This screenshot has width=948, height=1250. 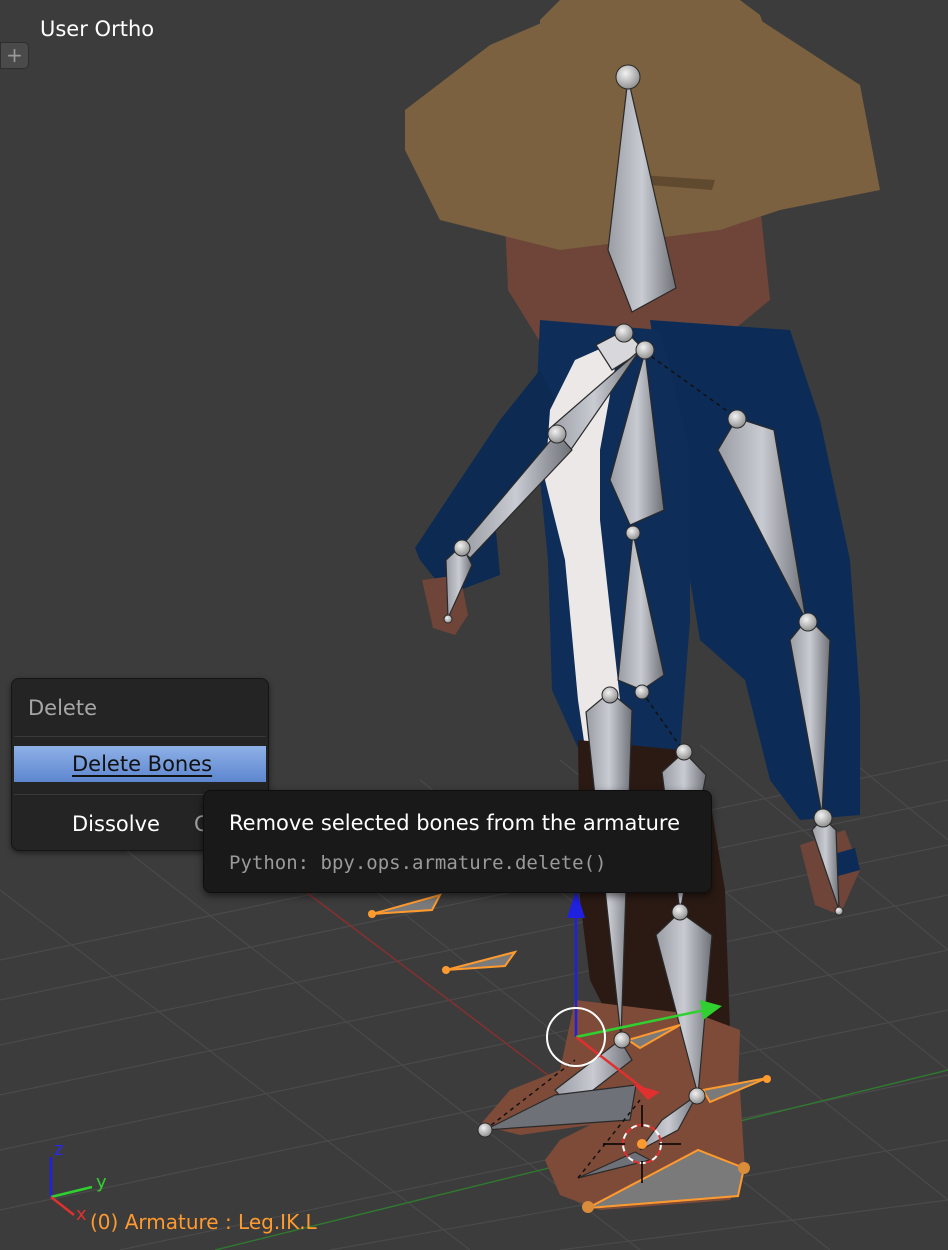 I want to click on axis-label-z: z, so click(x=58, y=1149).